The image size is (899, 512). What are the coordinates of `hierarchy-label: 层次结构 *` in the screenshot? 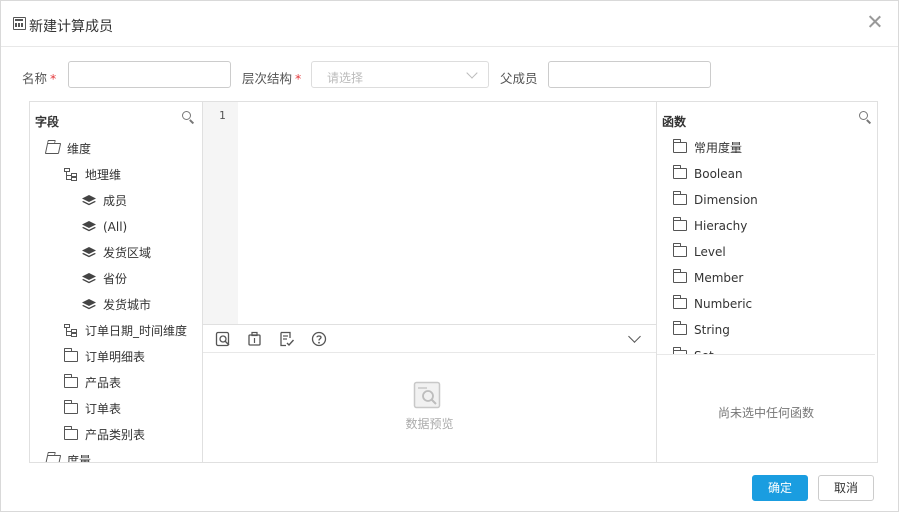 It's located at (272, 78).